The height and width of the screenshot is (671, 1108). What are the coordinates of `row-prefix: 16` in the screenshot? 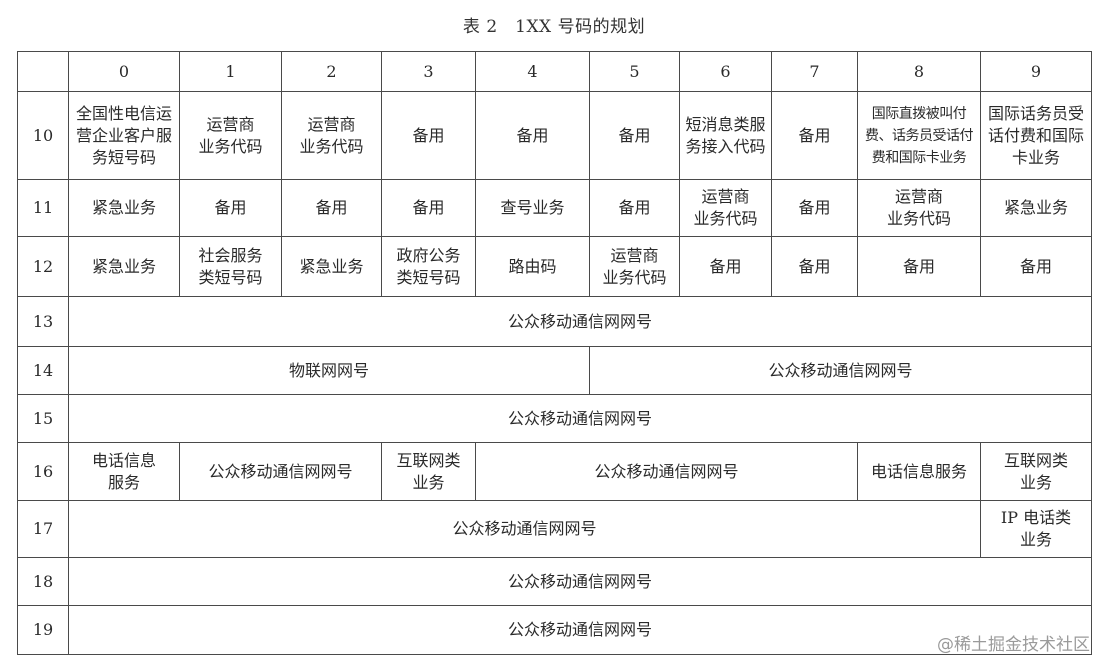 It's located at (43, 471).